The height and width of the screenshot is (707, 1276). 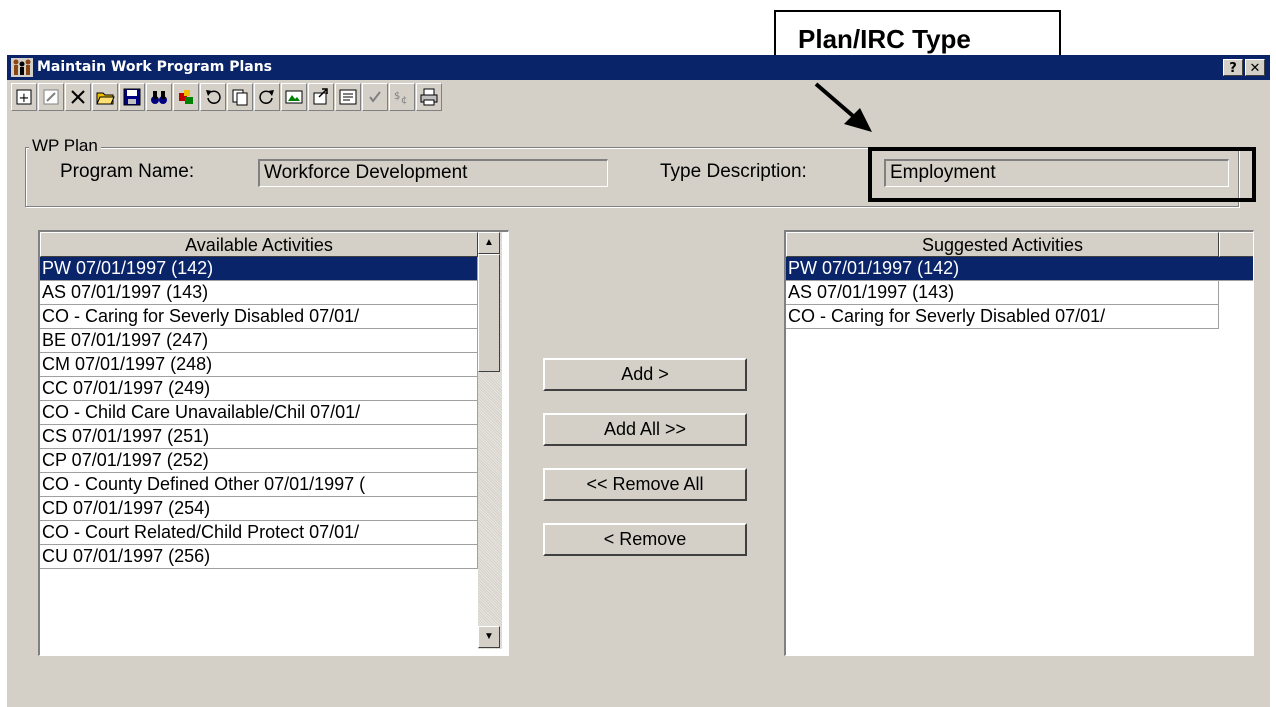 What do you see at coordinates (1236, 244) in the screenshot?
I see `suggested-header-filler` at bounding box center [1236, 244].